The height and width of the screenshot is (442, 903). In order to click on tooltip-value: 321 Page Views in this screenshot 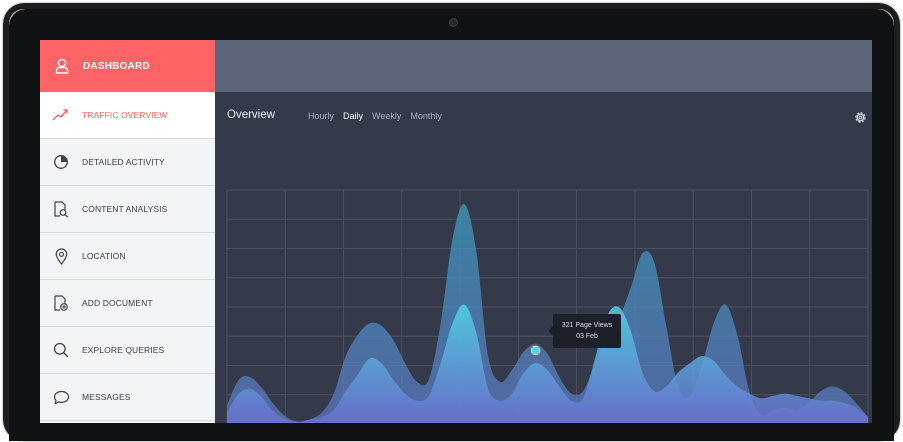, I will do `click(587, 325)`.